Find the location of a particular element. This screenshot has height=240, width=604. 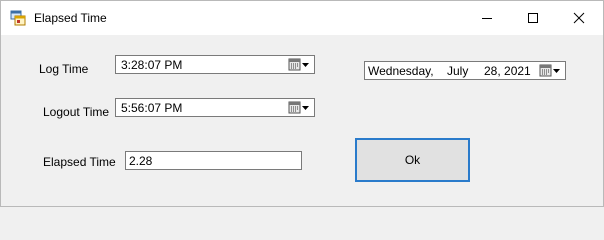

date-picker: Wednesday, July 28, 2021 is located at coordinates (465, 70).